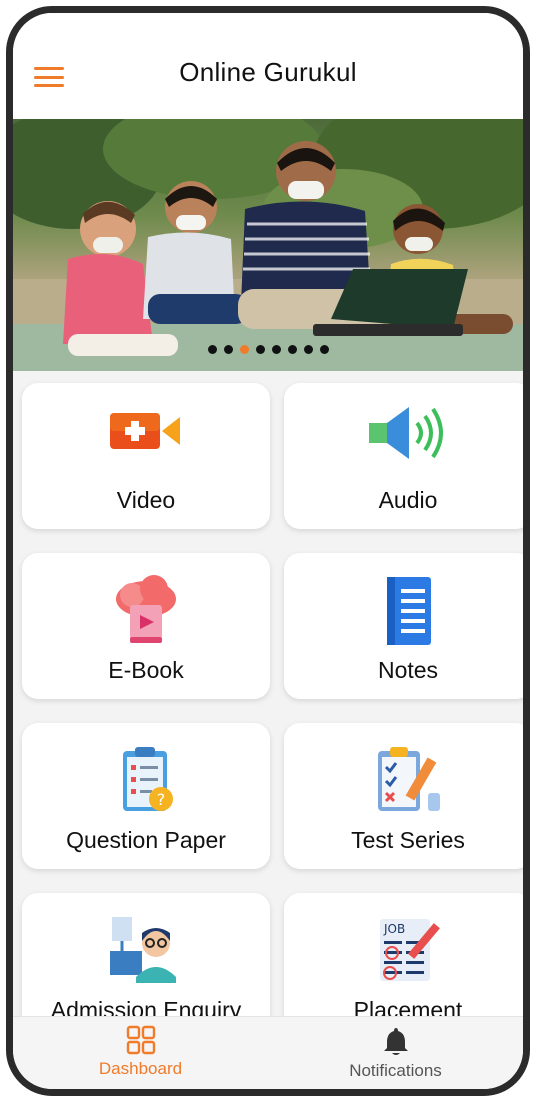 Image resolution: width=542 pixels, height=1104 pixels. I want to click on nav-dashboard: Dashboard, so click(140, 1053).